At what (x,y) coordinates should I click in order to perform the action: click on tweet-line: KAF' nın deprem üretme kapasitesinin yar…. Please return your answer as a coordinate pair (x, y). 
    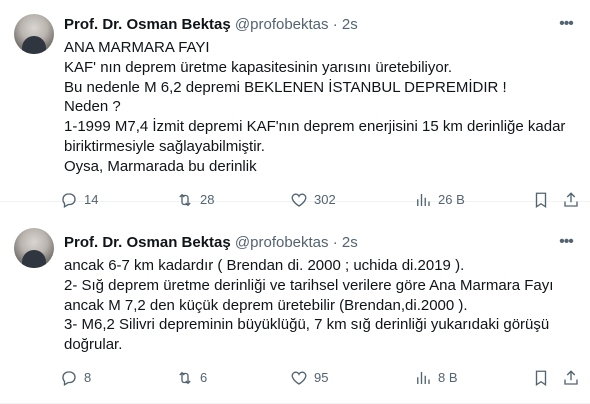
    Looking at the image, I should click on (258, 67).